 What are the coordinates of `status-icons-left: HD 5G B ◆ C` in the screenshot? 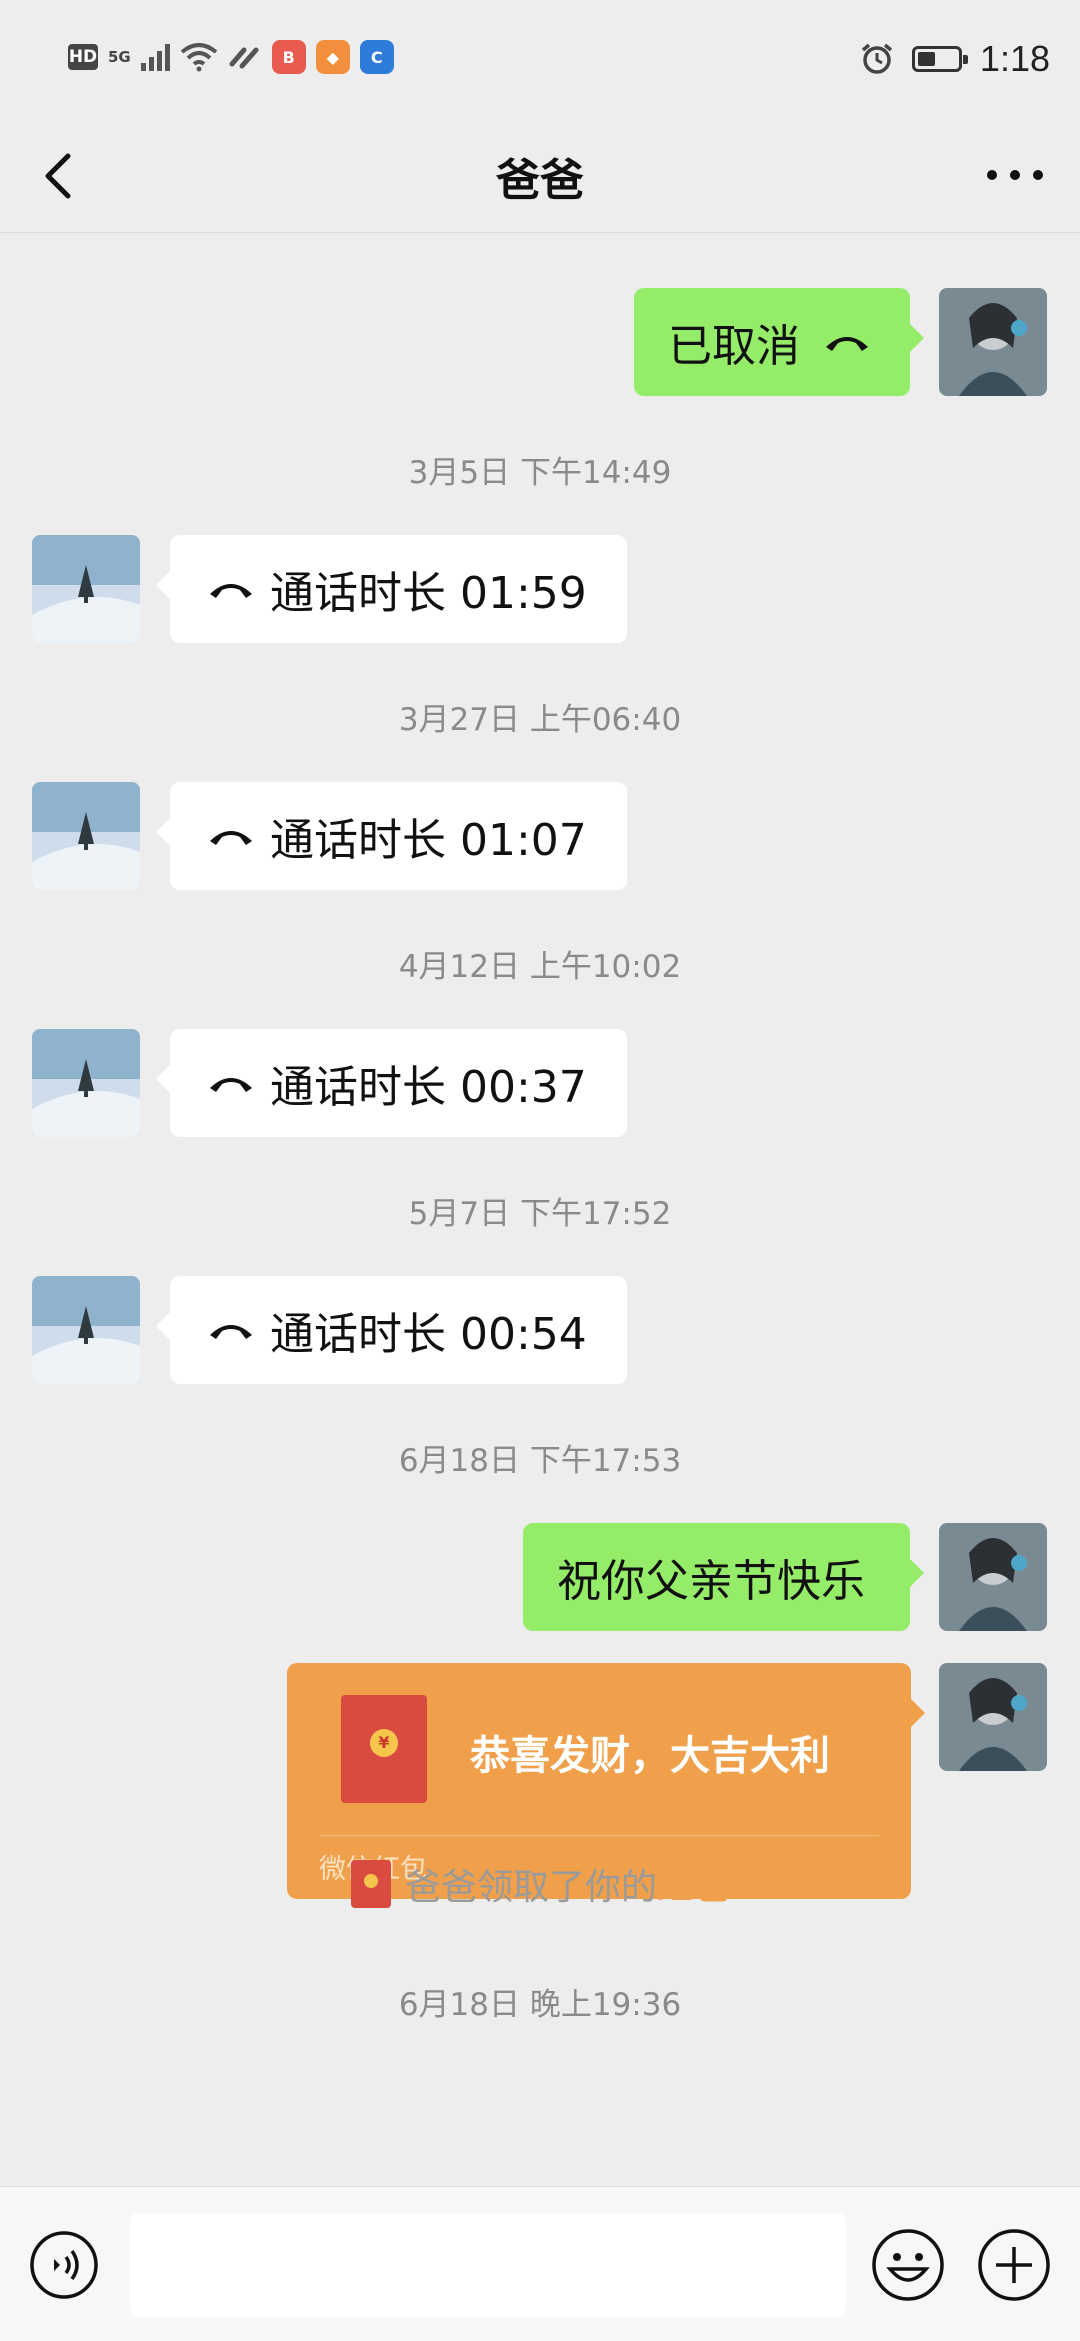 It's located at (231, 57).